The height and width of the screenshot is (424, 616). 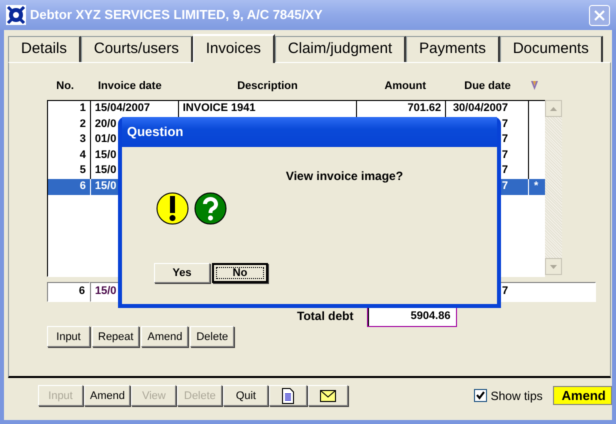 What do you see at coordinates (267, 86) in the screenshot?
I see `column-header: Description` at bounding box center [267, 86].